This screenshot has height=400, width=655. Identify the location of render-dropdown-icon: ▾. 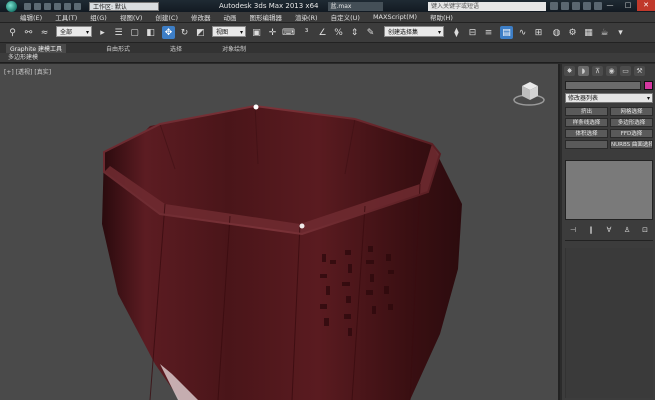
(620, 32).